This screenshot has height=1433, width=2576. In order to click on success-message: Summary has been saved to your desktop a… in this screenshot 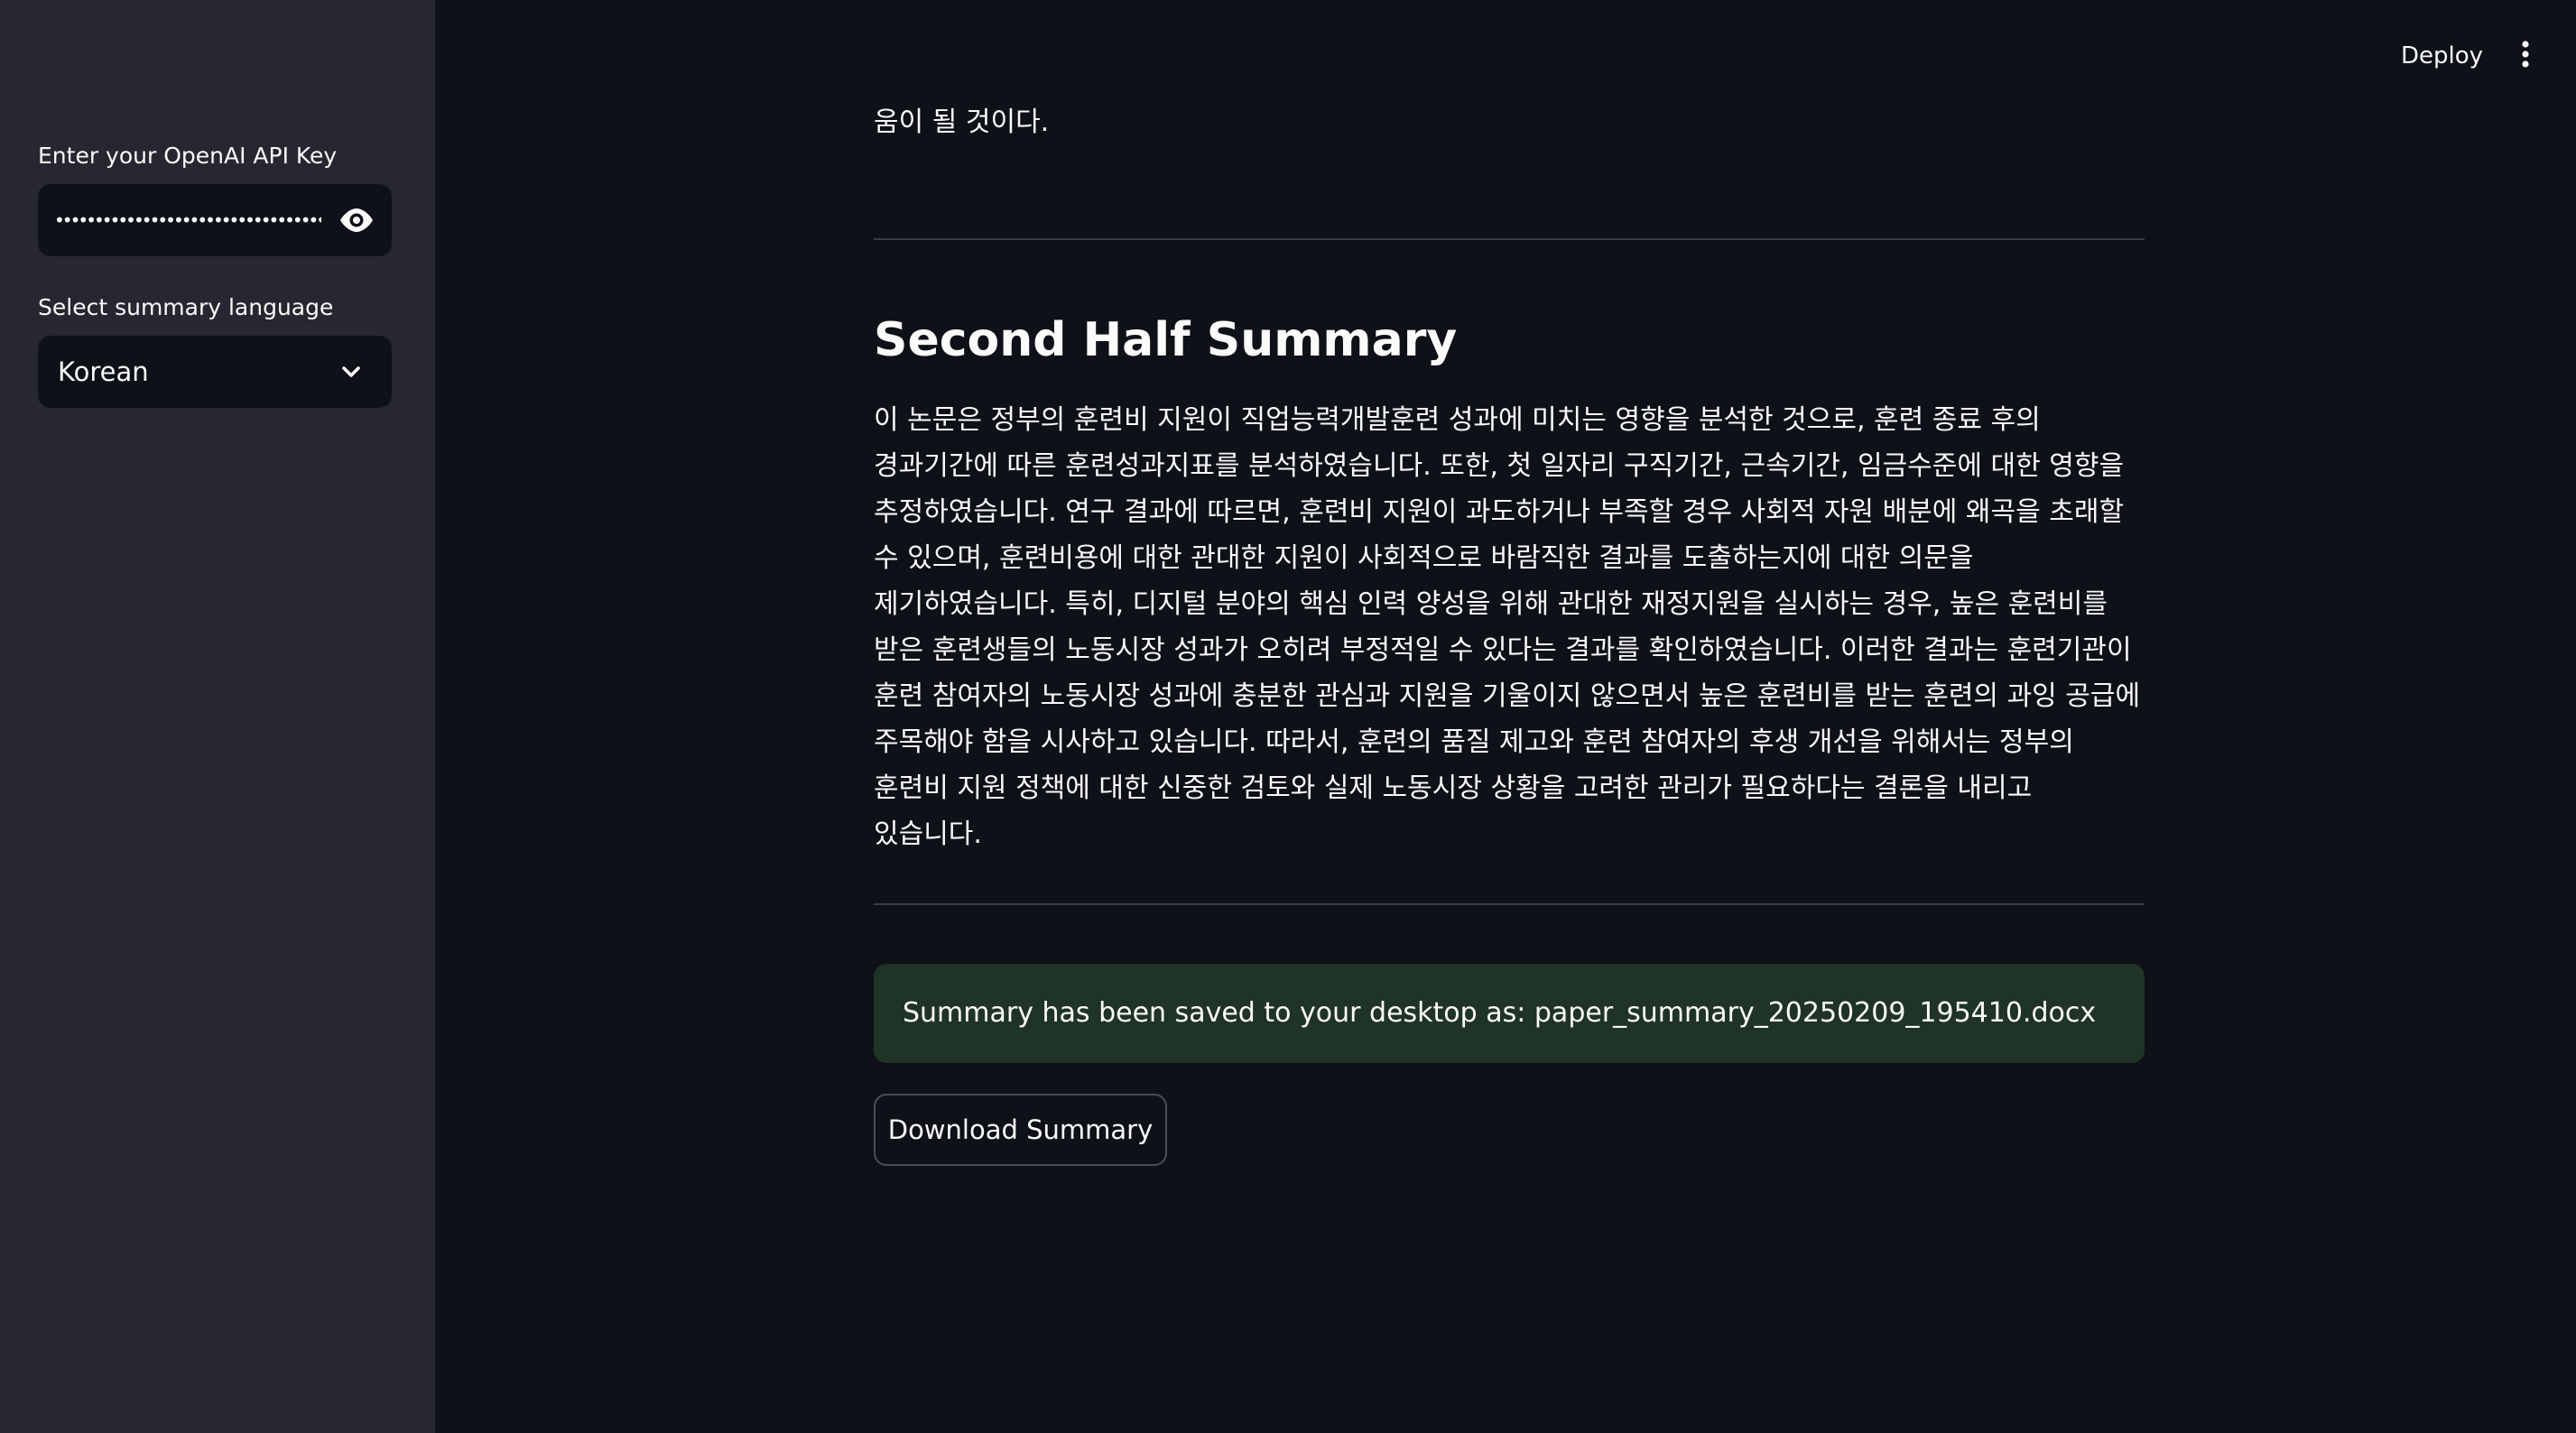, I will do `click(1500, 1013)`.